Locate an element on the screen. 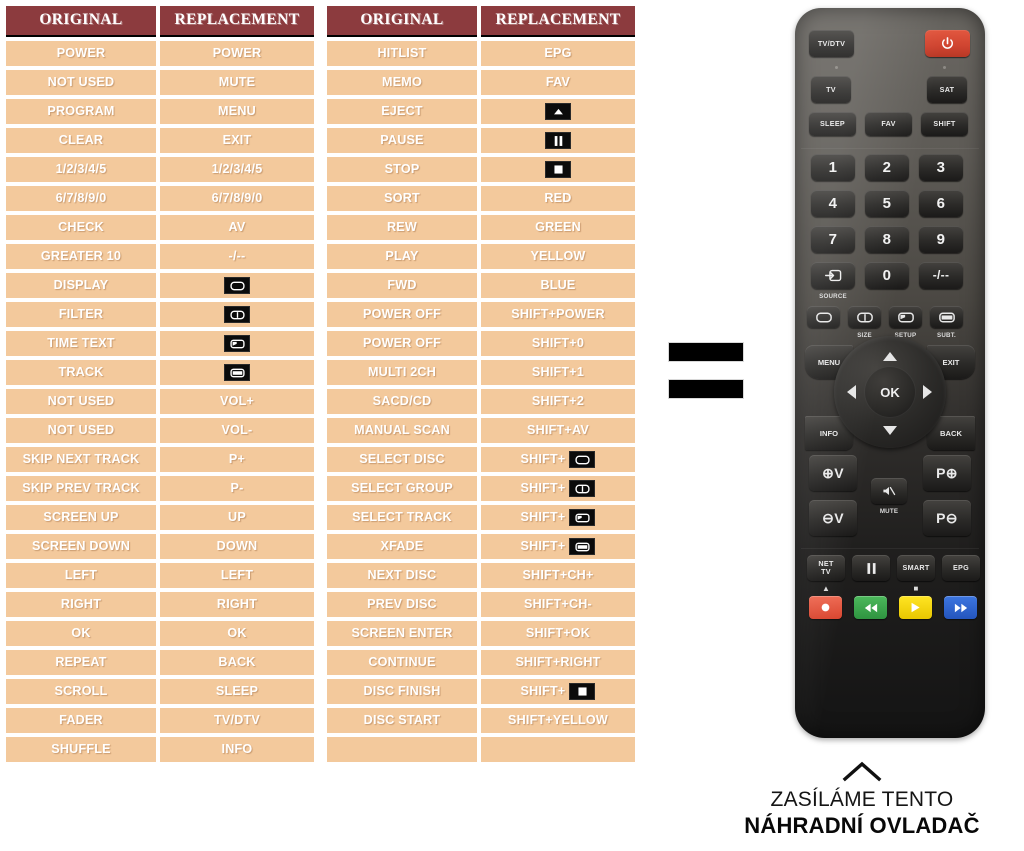 The width and height of the screenshot is (1024, 851). remote-button-display is located at coordinates (823, 317).